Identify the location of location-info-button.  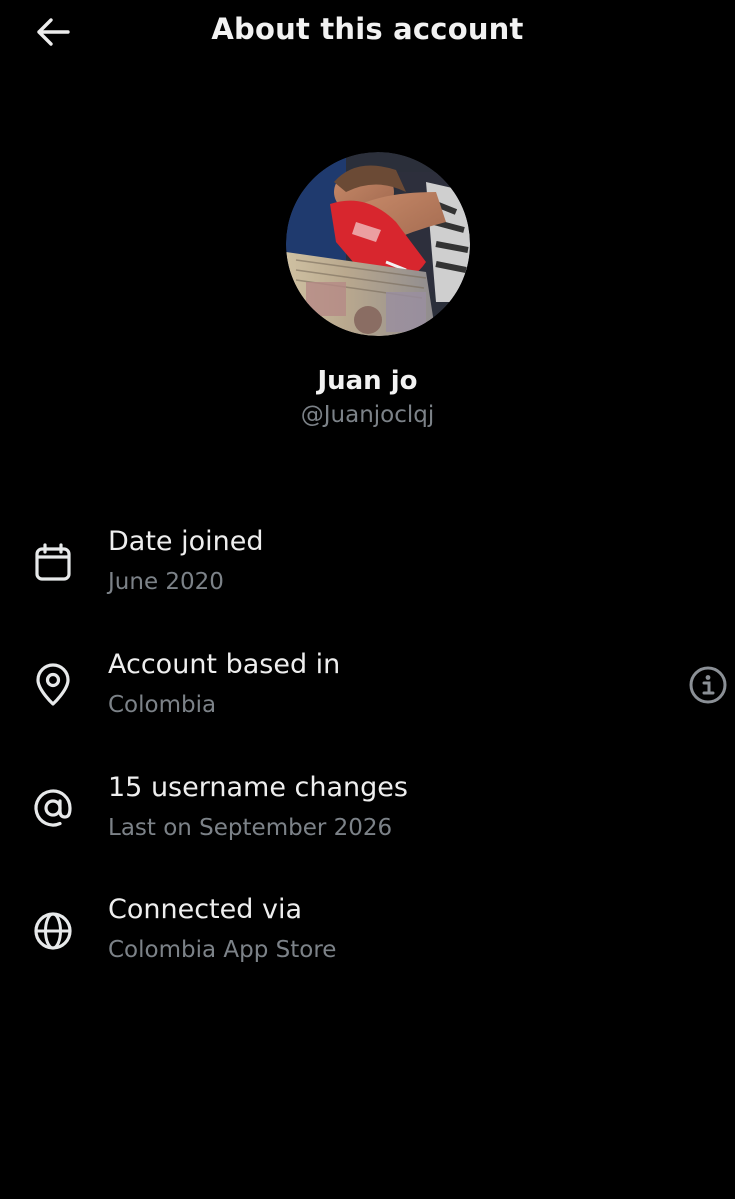
(708, 685).